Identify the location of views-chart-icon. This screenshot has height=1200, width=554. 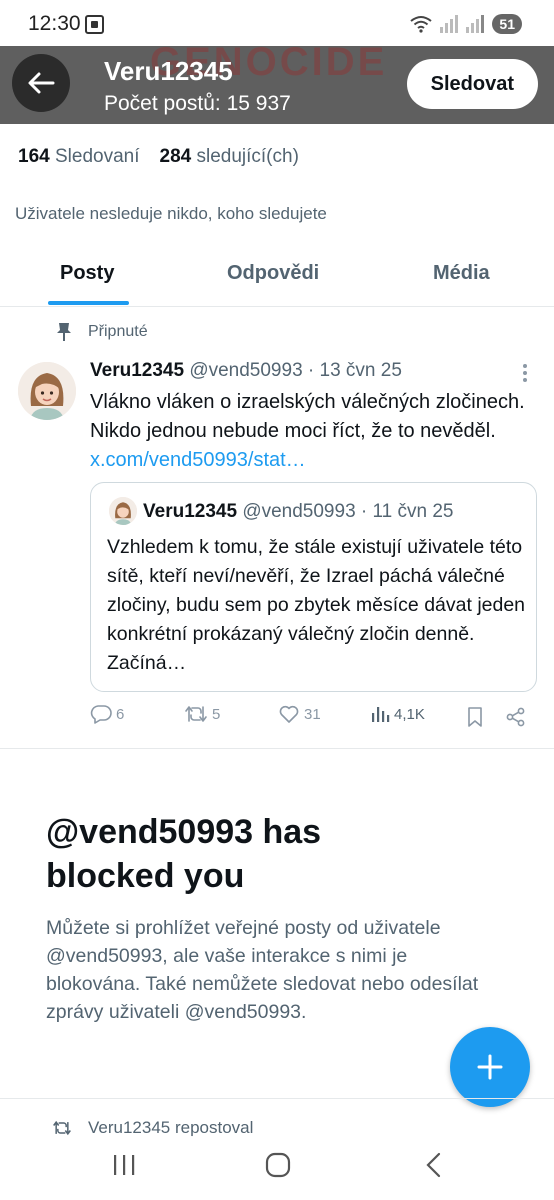
(381, 714).